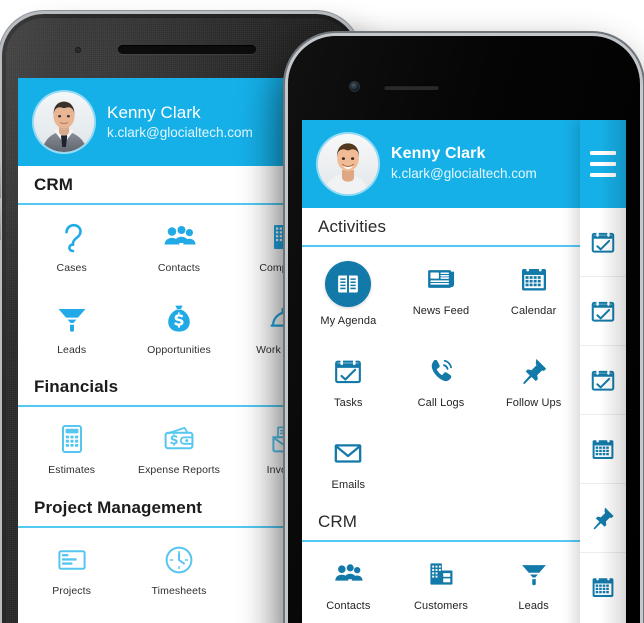  I want to click on question-mark-icon, so click(72, 237).